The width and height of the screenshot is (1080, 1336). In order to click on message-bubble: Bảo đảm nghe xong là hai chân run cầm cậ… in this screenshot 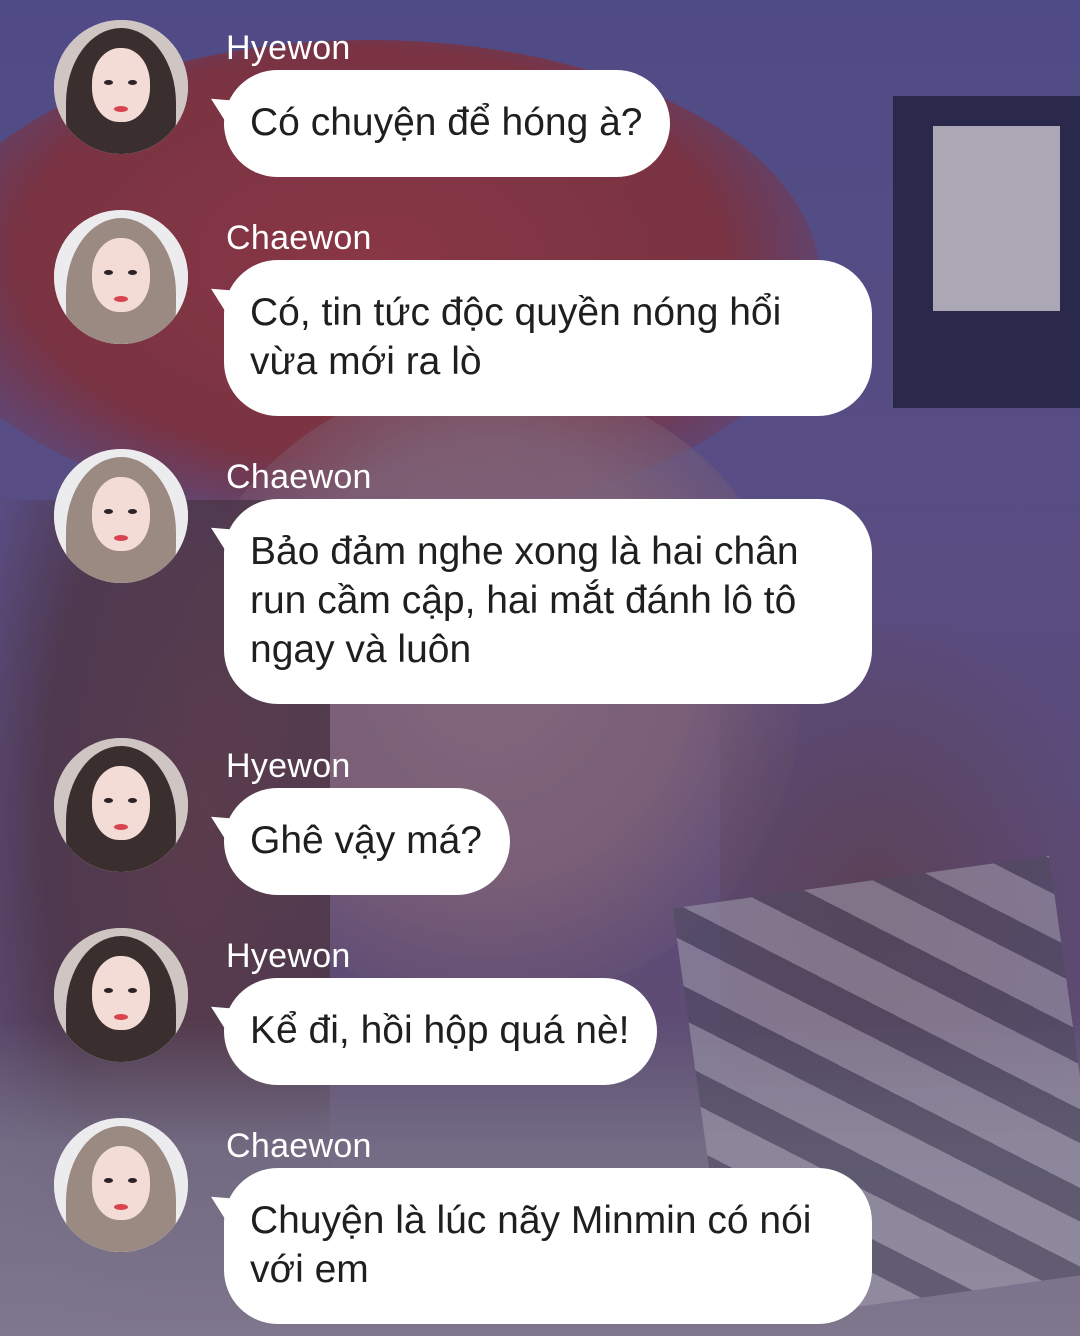, I will do `click(548, 601)`.